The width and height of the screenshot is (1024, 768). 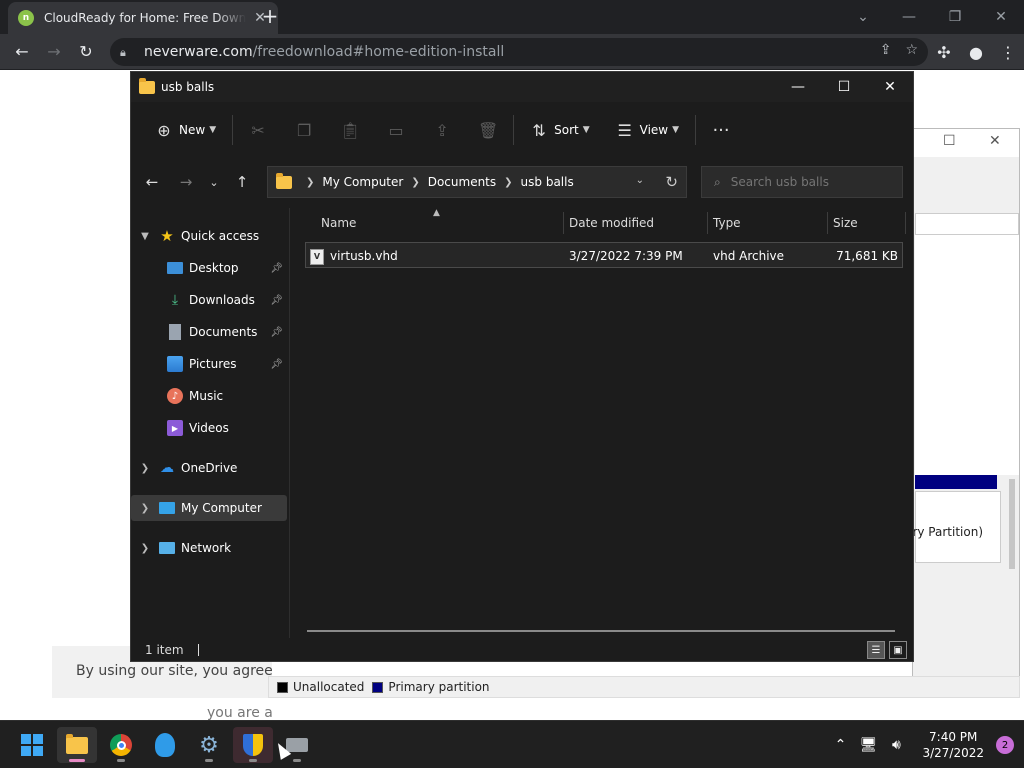 I want to click on trash-icon: 🗑︎, so click(x=488, y=130).